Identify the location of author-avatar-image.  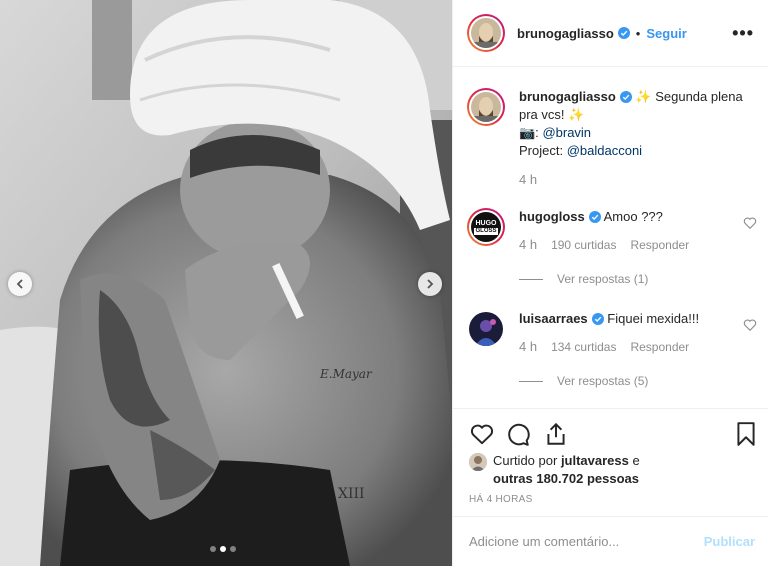
(486, 33).